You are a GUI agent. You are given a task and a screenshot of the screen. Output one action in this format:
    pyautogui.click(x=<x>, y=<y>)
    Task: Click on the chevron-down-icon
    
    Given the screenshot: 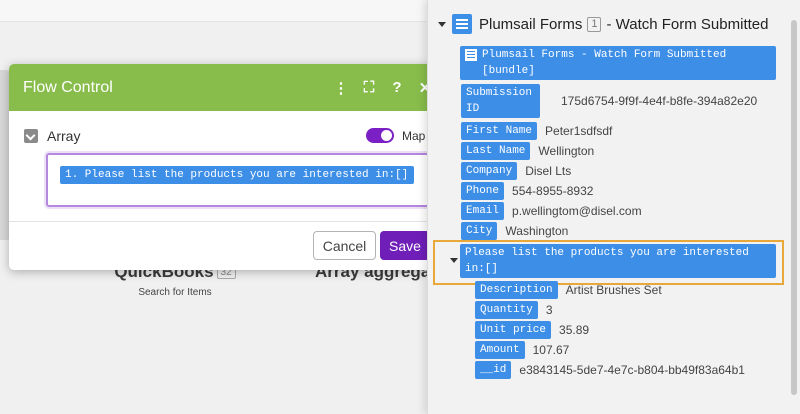 What is the action you would take?
    pyautogui.click(x=31, y=136)
    